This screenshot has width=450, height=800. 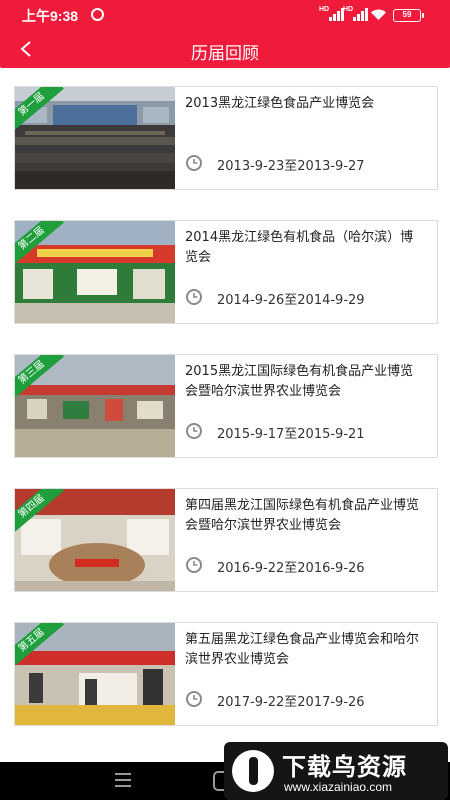 What do you see at coordinates (95, 138) in the screenshot?
I see `event-thumbnail: 第一届` at bounding box center [95, 138].